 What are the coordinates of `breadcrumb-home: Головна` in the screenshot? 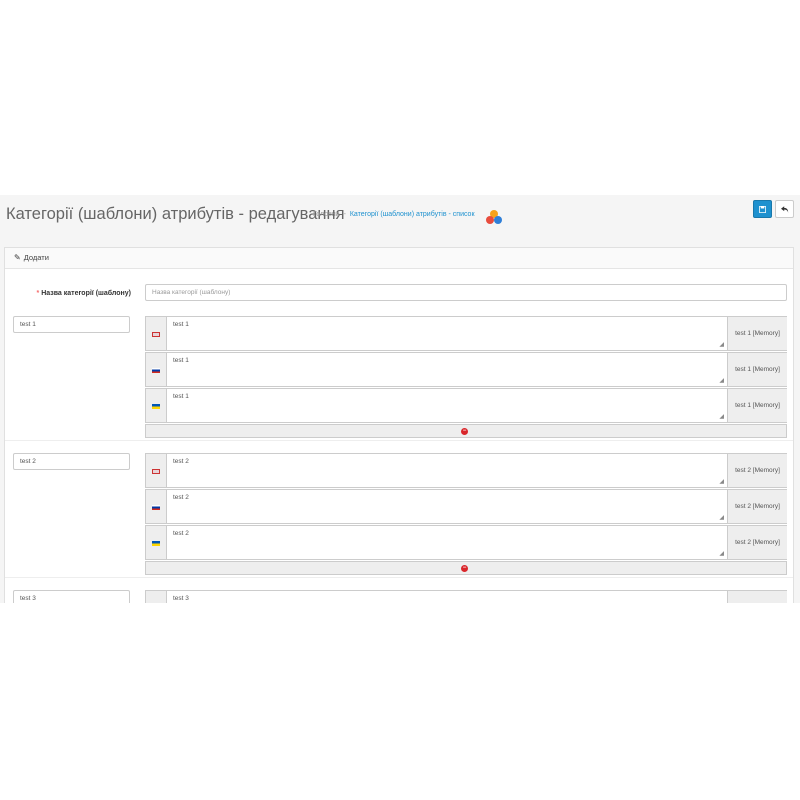 It's located at (326, 214).